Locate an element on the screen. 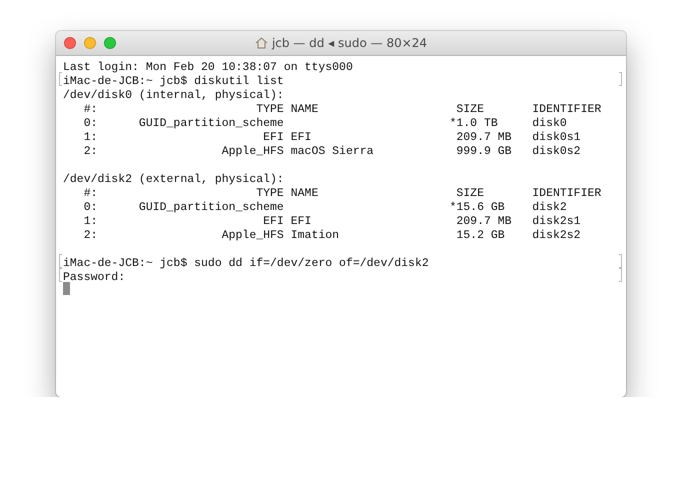 The width and height of the screenshot is (682, 478). window-title: jcb — dd ◂ sudo — 80×24 is located at coordinates (350, 43).